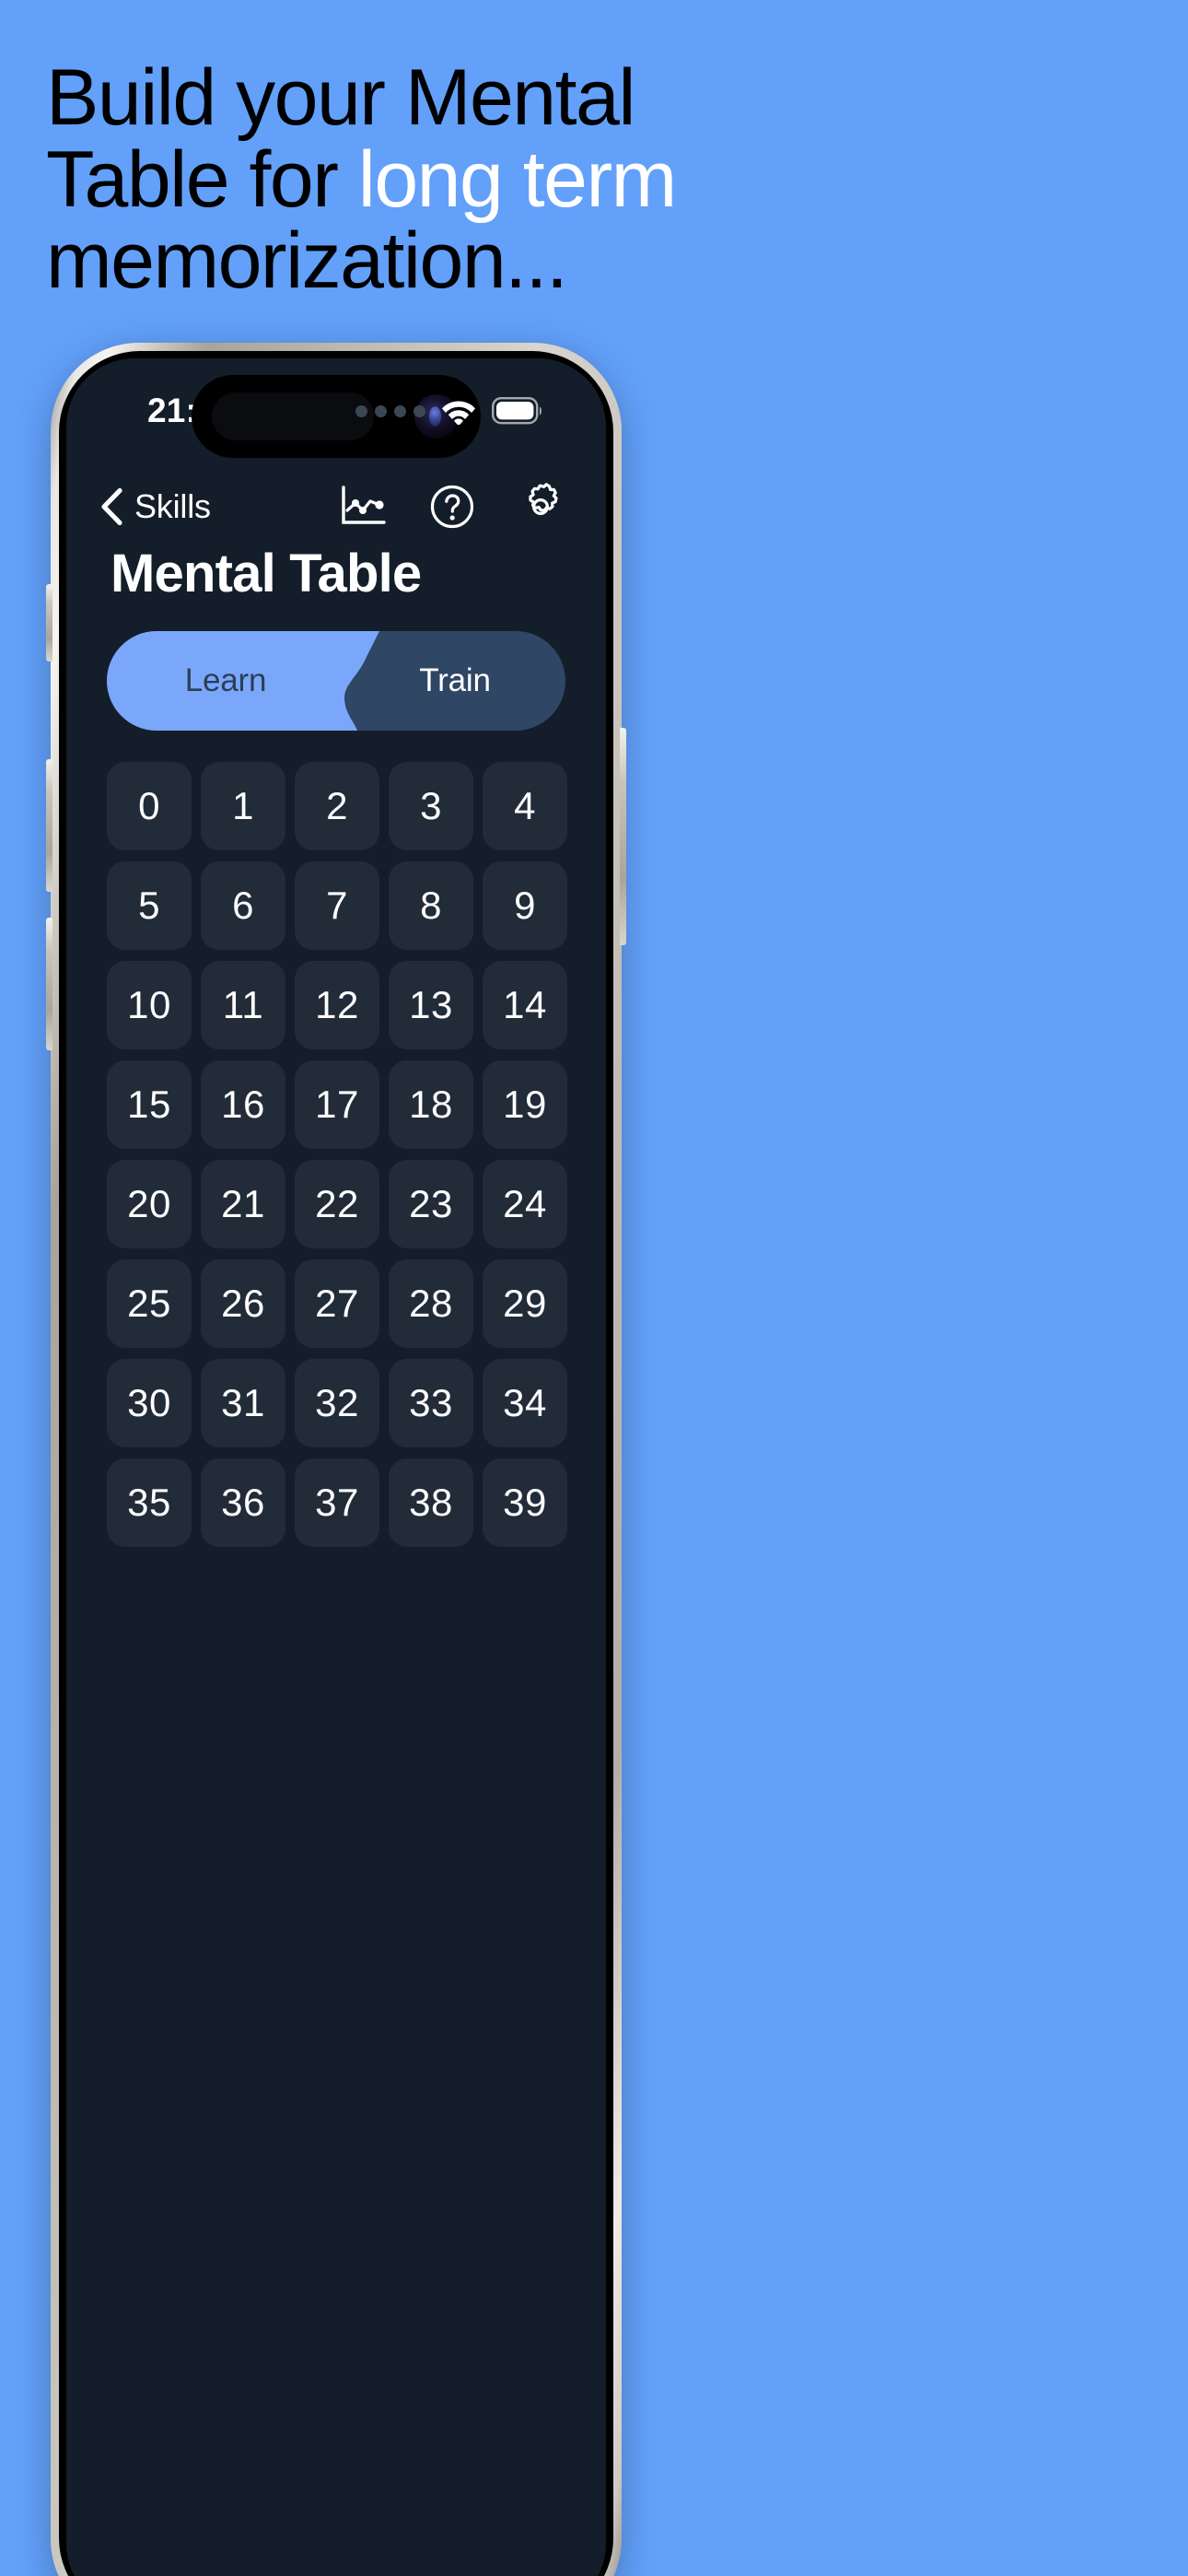  What do you see at coordinates (364, 507) in the screenshot?
I see `chart-line-icon` at bounding box center [364, 507].